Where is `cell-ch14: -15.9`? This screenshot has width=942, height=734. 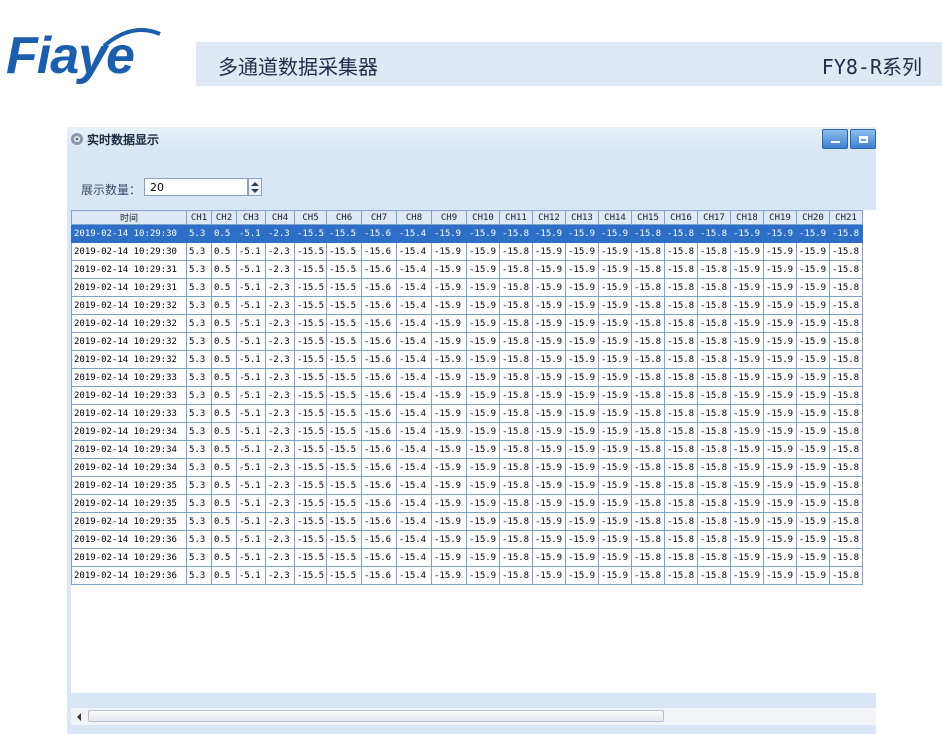
cell-ch14: -15.9 is located at coordinates (615, 467).